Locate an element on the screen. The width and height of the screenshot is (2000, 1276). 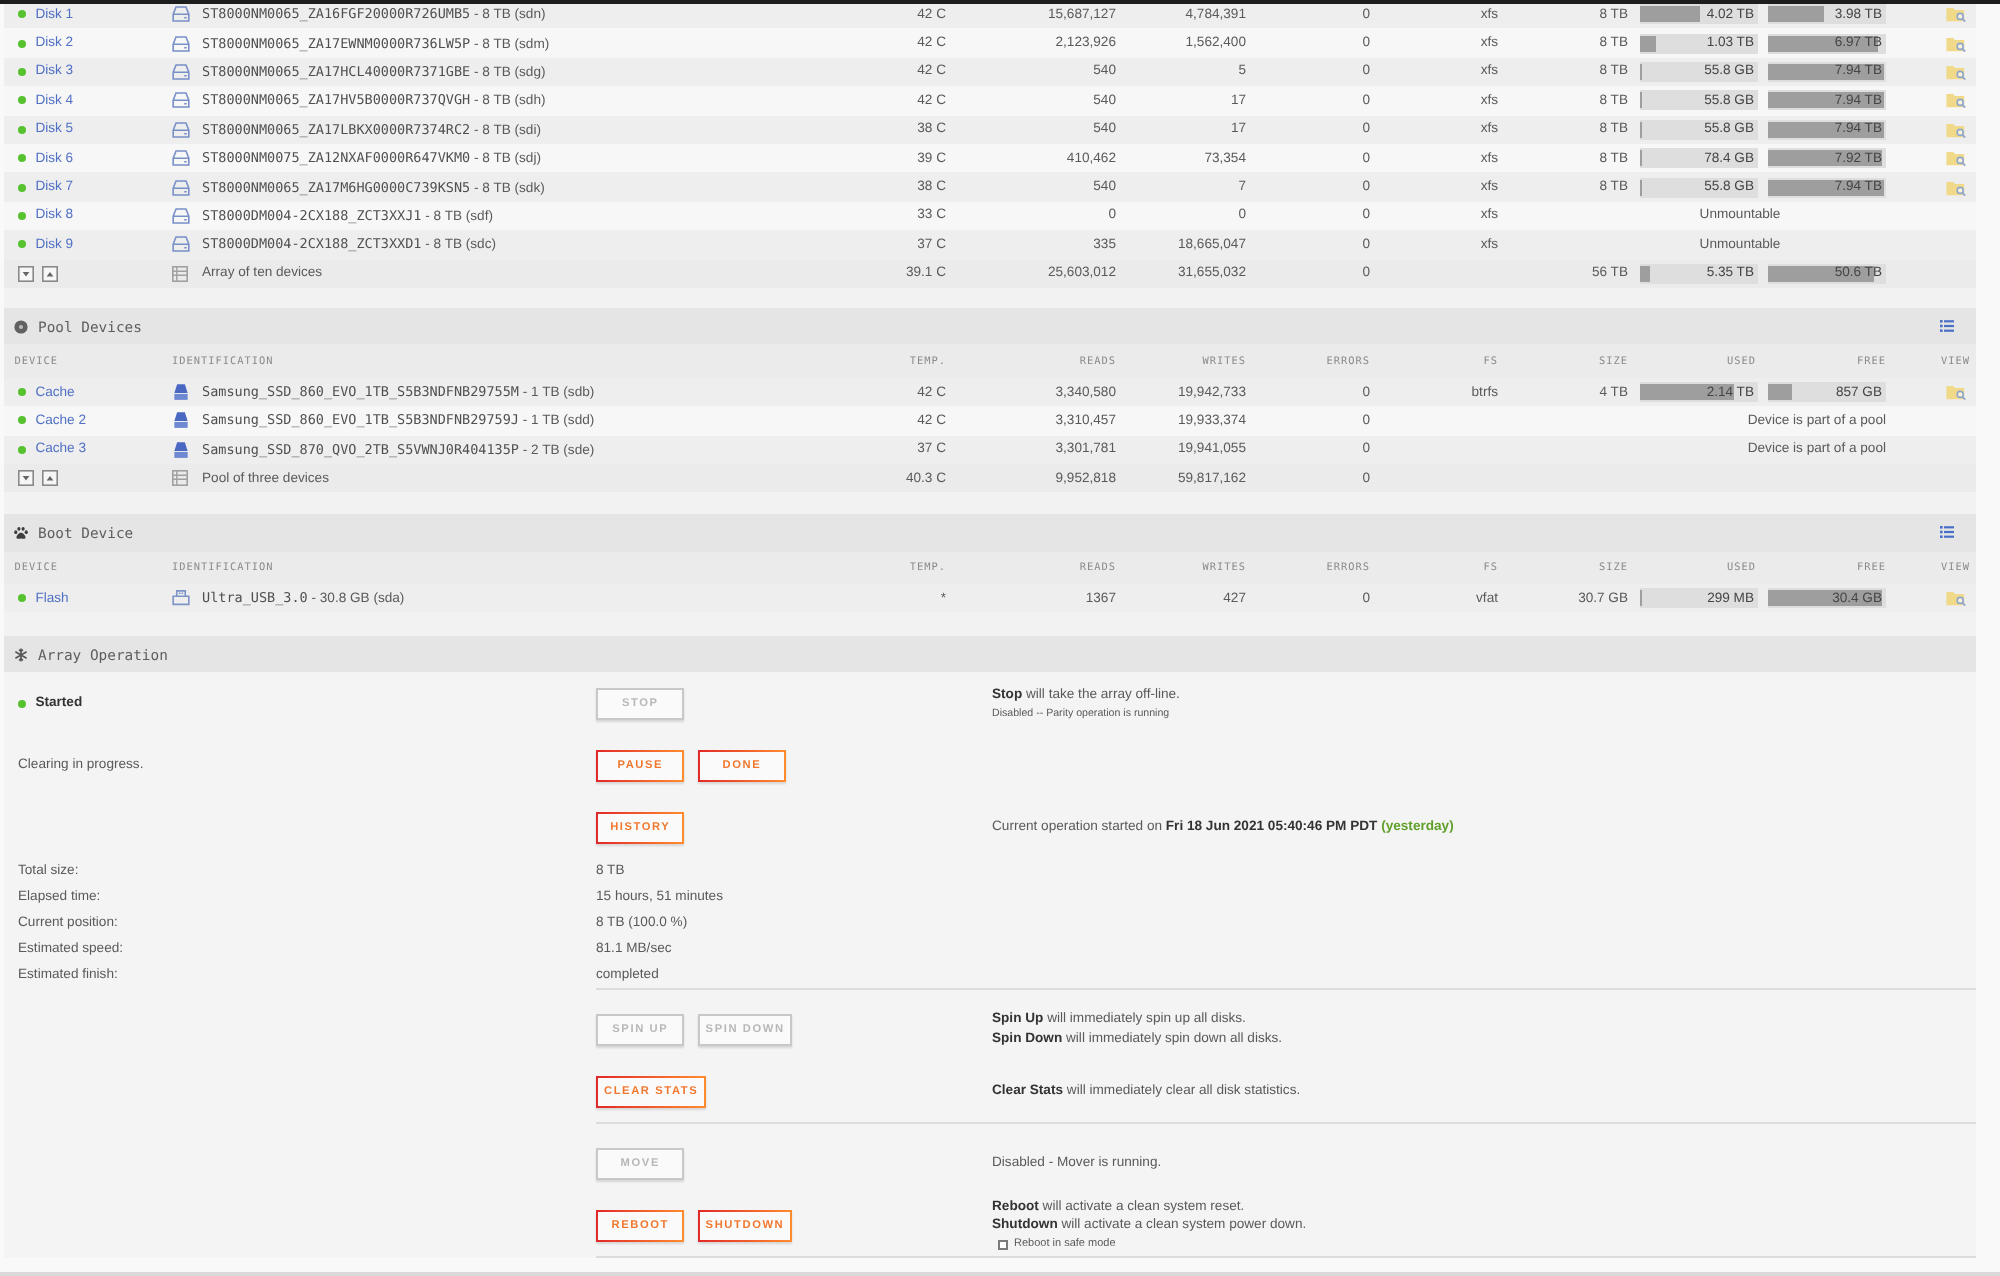
paw-icon is located at coordinates (21, 532).